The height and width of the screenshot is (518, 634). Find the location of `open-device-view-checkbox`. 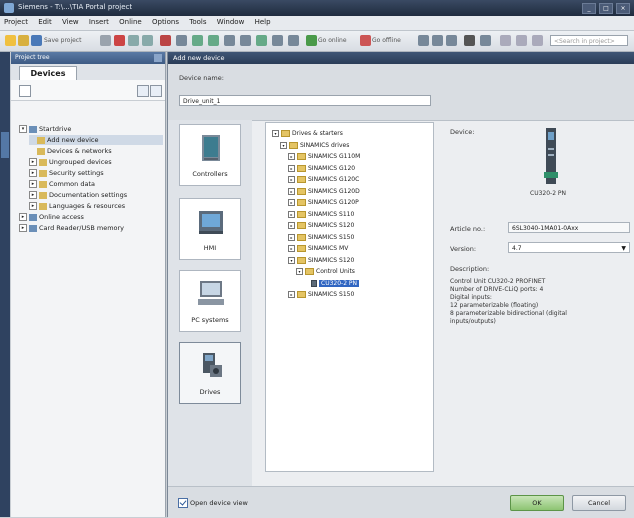

open-device-view-checkbox is located at coordinates (183, 503).